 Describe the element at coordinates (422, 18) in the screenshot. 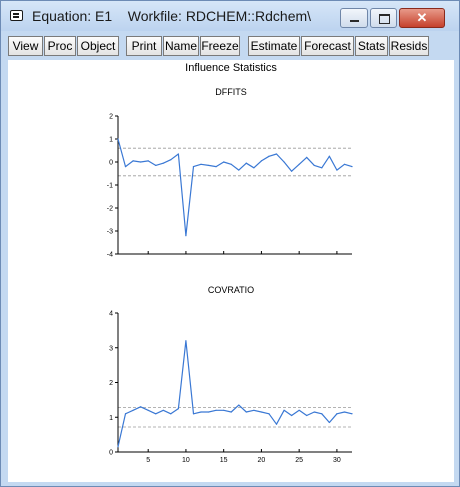

I see `close-button` at that location.